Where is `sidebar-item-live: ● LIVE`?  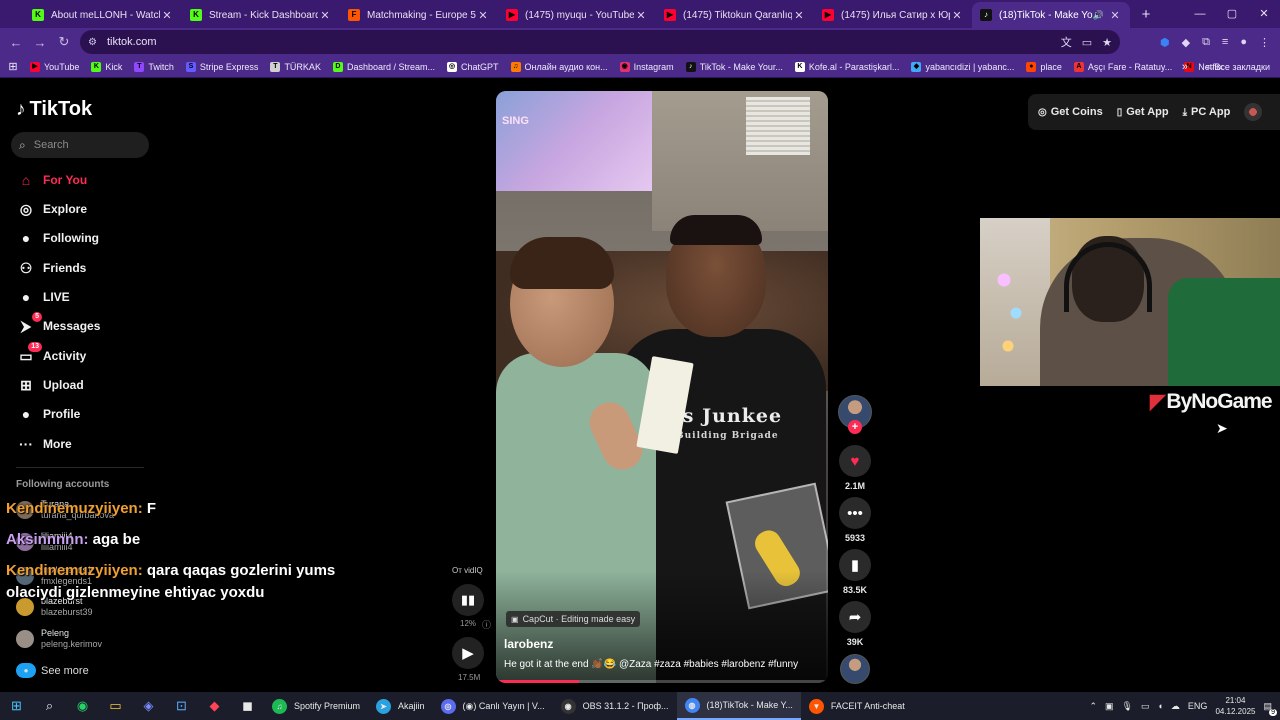
sidebar-item-live: ● LIVE is located at coordinates (43, 297).